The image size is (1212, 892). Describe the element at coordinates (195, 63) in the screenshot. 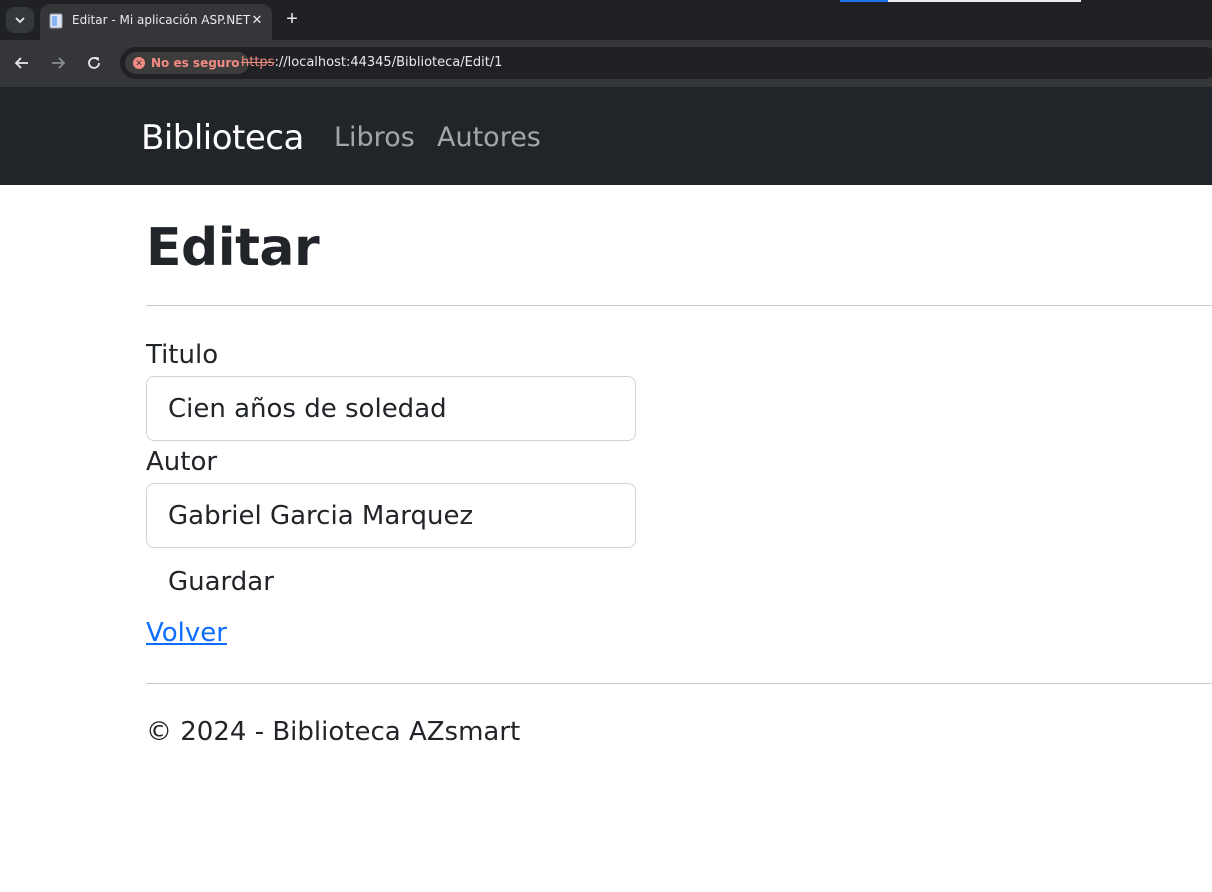

I see `security-text: No es seguro` at that location.